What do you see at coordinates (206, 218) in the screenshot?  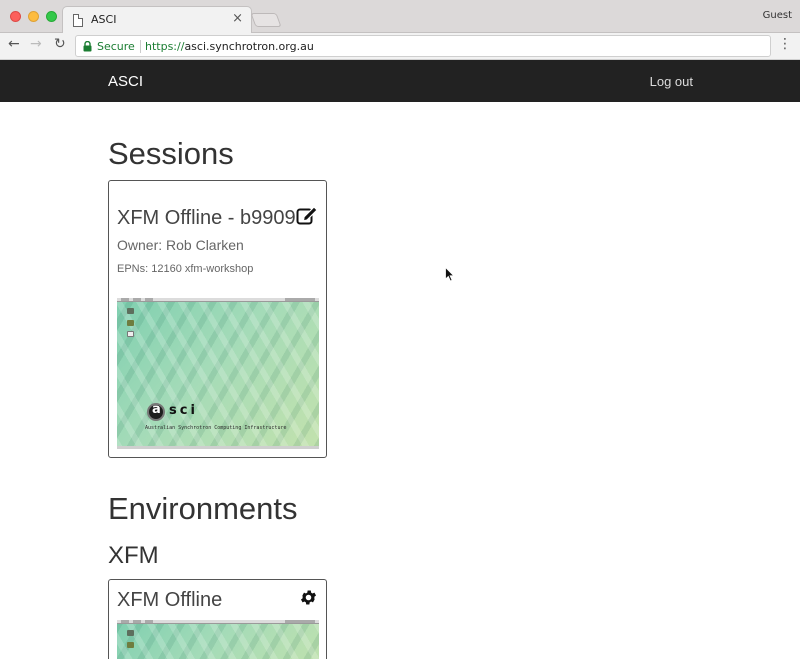 I see `session-title: XFM Offline - b9909` at bounding box center [206, 218].